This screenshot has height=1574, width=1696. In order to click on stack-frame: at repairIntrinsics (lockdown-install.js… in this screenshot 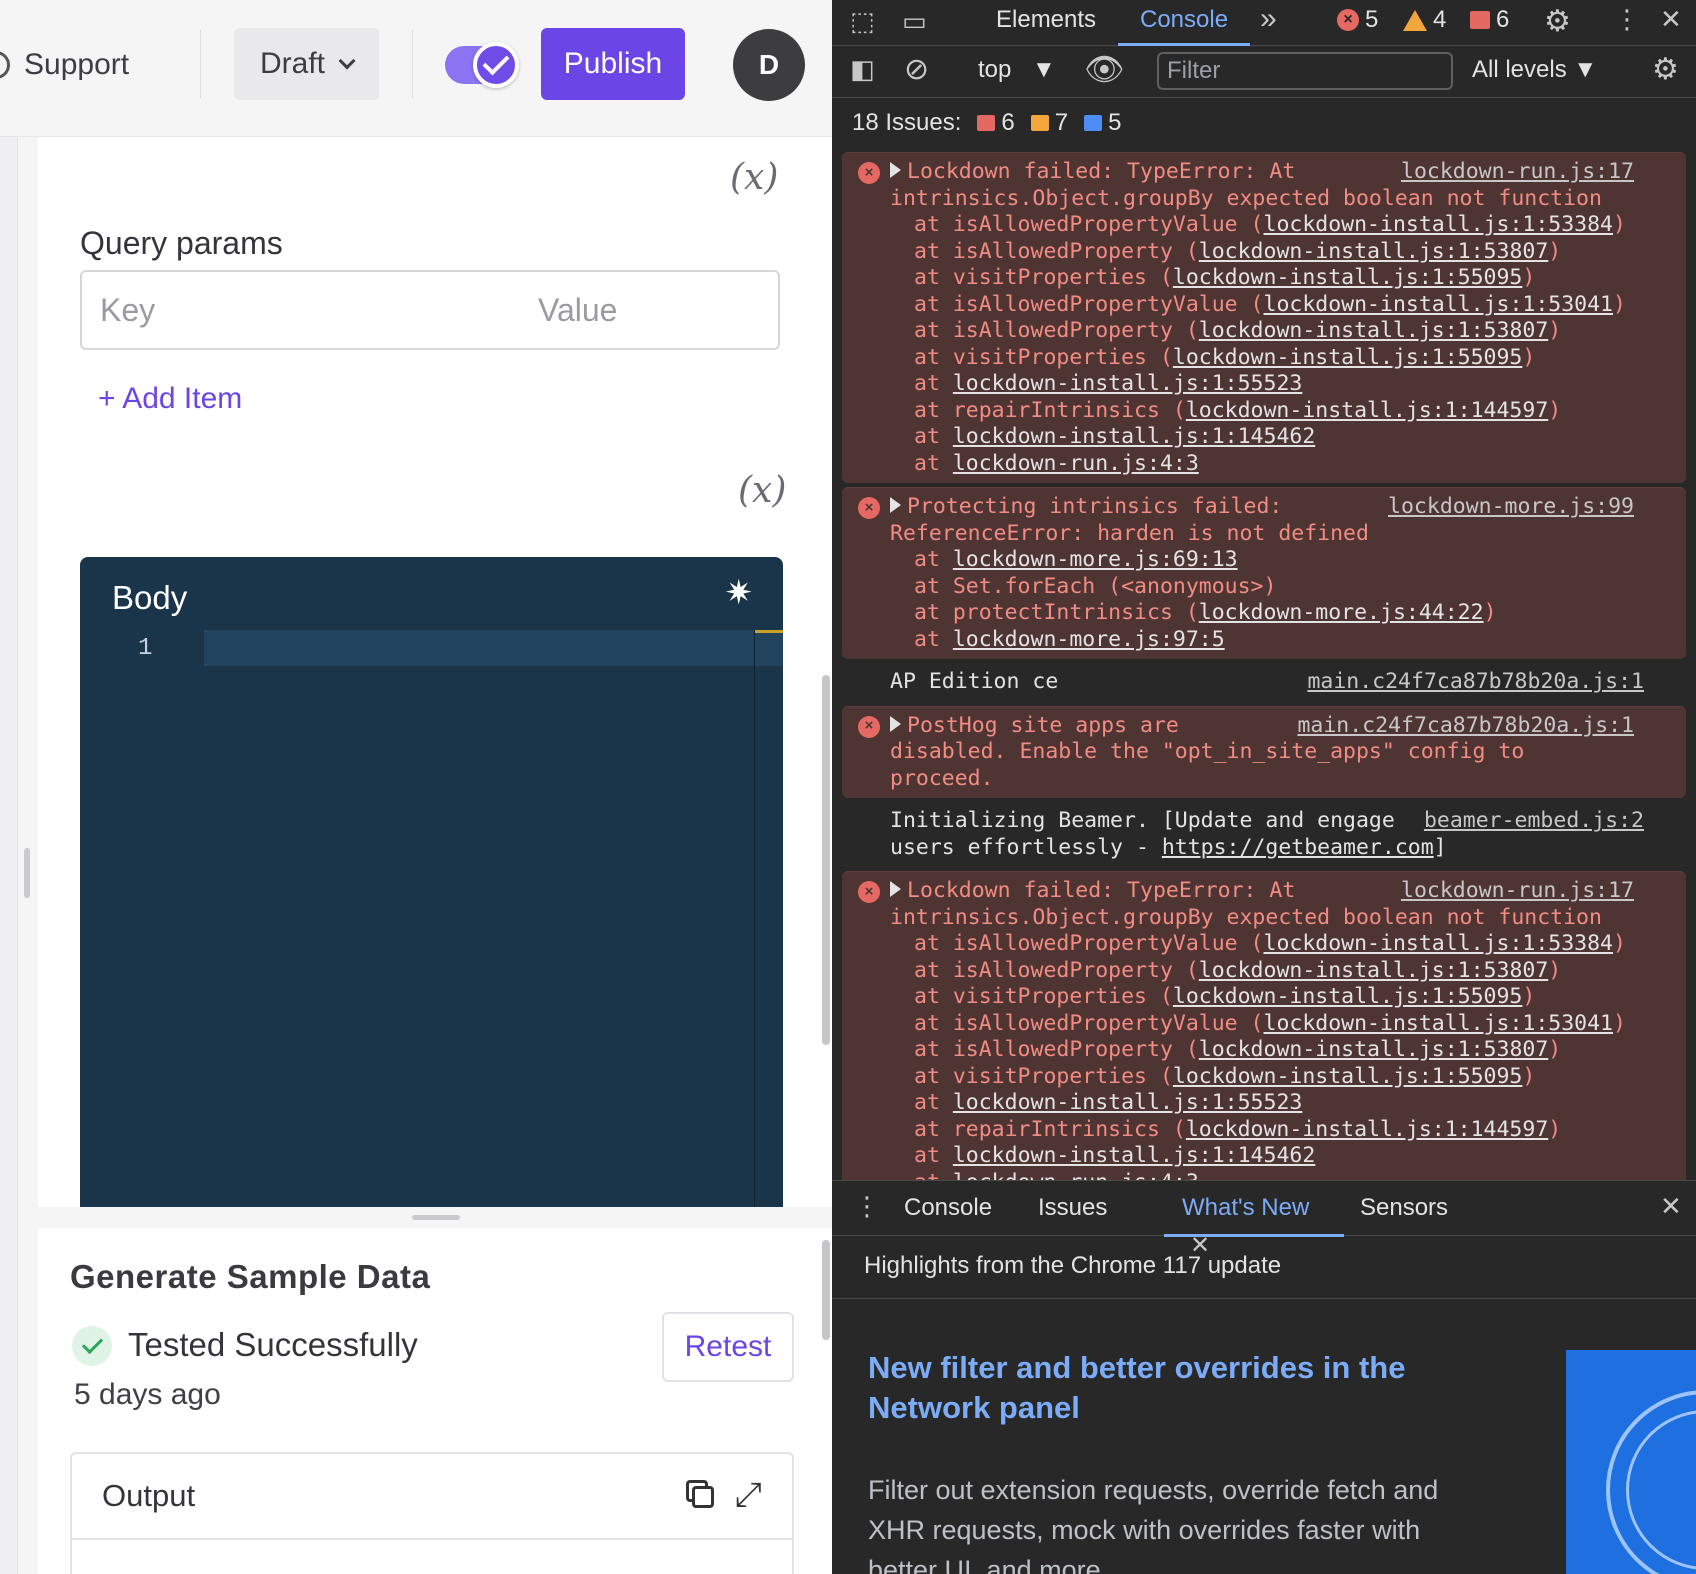, I will do `click(1262, 1130)`.